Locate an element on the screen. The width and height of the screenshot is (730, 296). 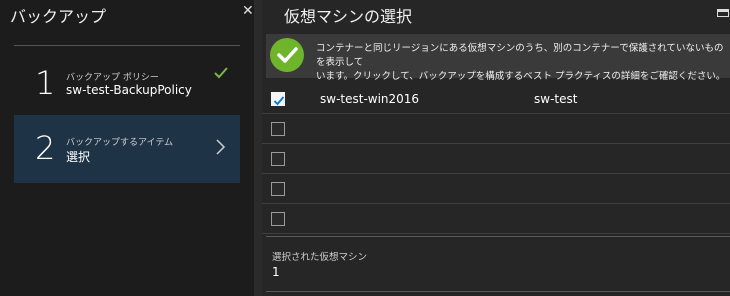
blade-separator is located at coordinates (258, 148).